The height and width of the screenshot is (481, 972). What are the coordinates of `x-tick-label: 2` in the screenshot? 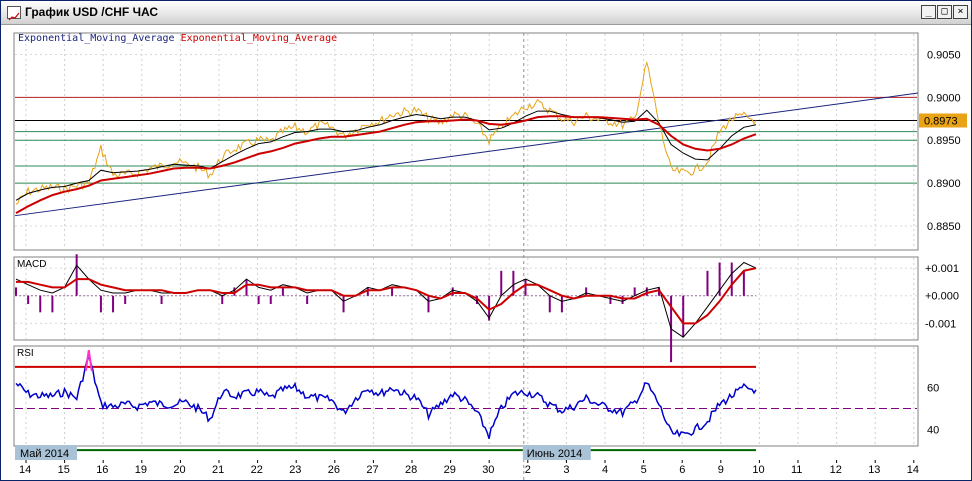 It's located at (528, 470).